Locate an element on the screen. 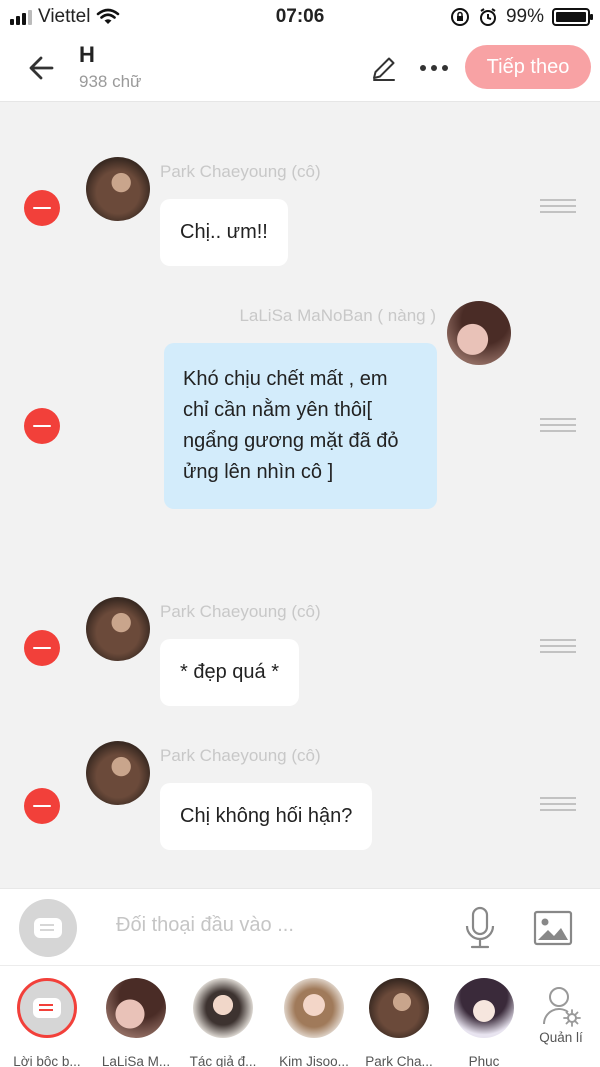 The width and height of the screenshot is (600, 1067). character-label: Phục is located at coordinates (484, 1060).